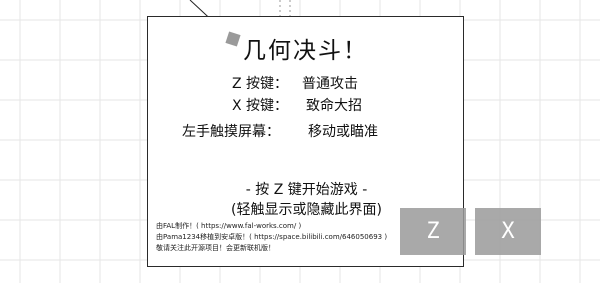 The width and height of the screenshot is (600, 283). I want to click on control-action: 普通攻击, so click(330, 84).